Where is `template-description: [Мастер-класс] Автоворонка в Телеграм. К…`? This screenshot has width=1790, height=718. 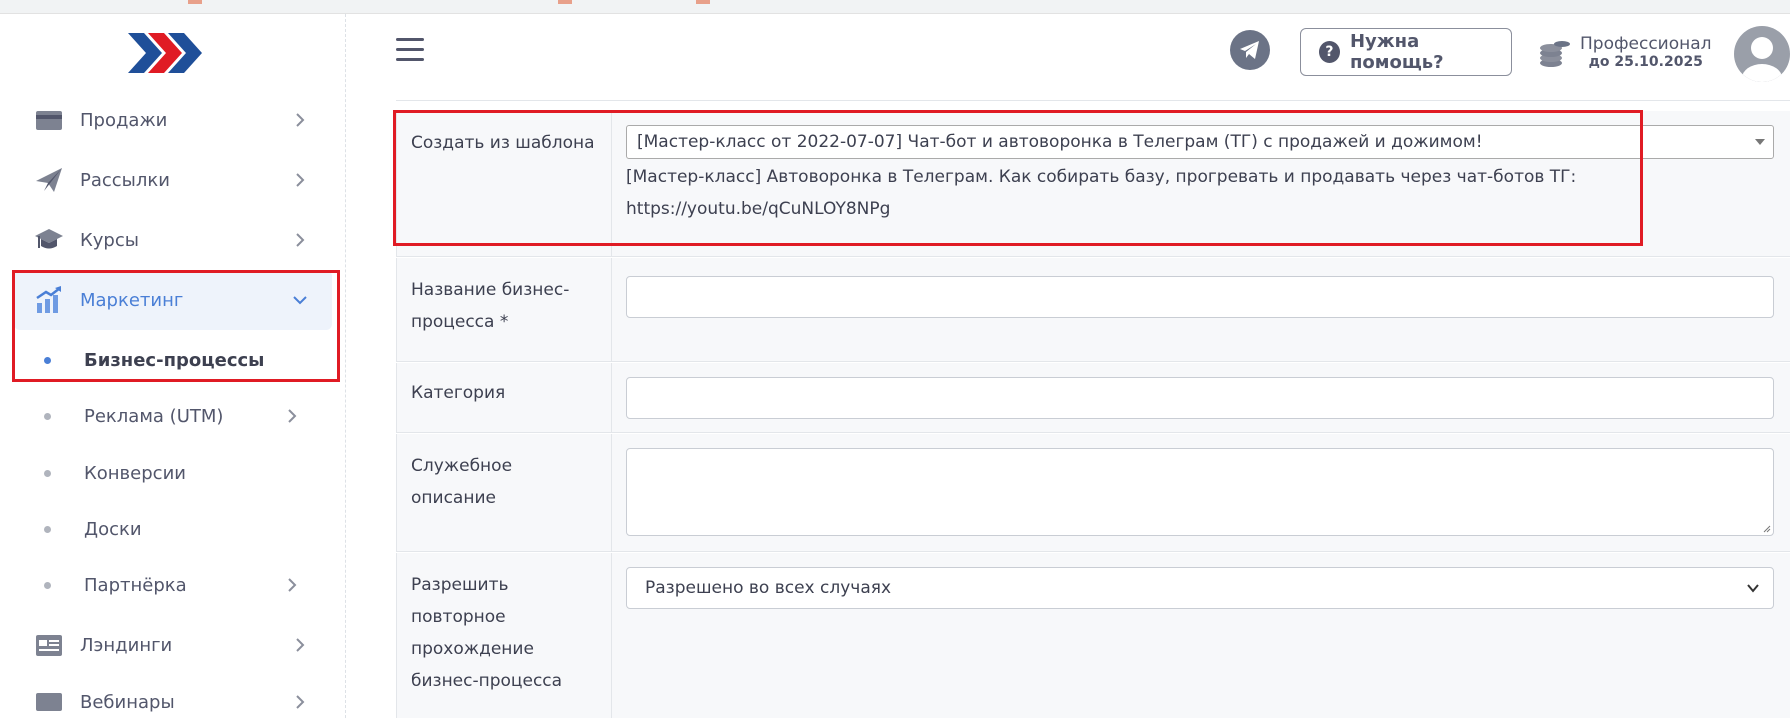 template-description: [Мастер-класс] Автоворонка в Телеграм. К… is located at coordinates (1200, 193).